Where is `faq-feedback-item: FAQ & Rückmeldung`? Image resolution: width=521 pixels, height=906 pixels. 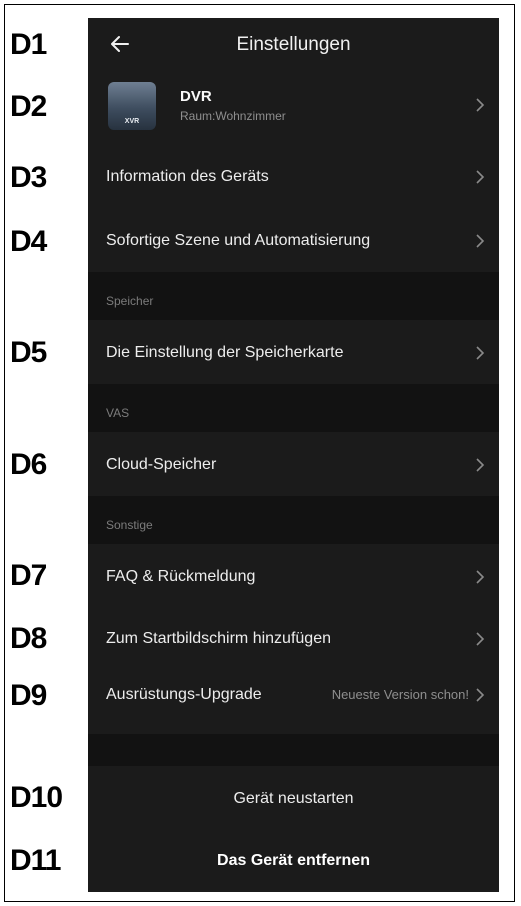 faq-feedback-item: FAQ & Rückmeldung is located at coordinates (293, 577).